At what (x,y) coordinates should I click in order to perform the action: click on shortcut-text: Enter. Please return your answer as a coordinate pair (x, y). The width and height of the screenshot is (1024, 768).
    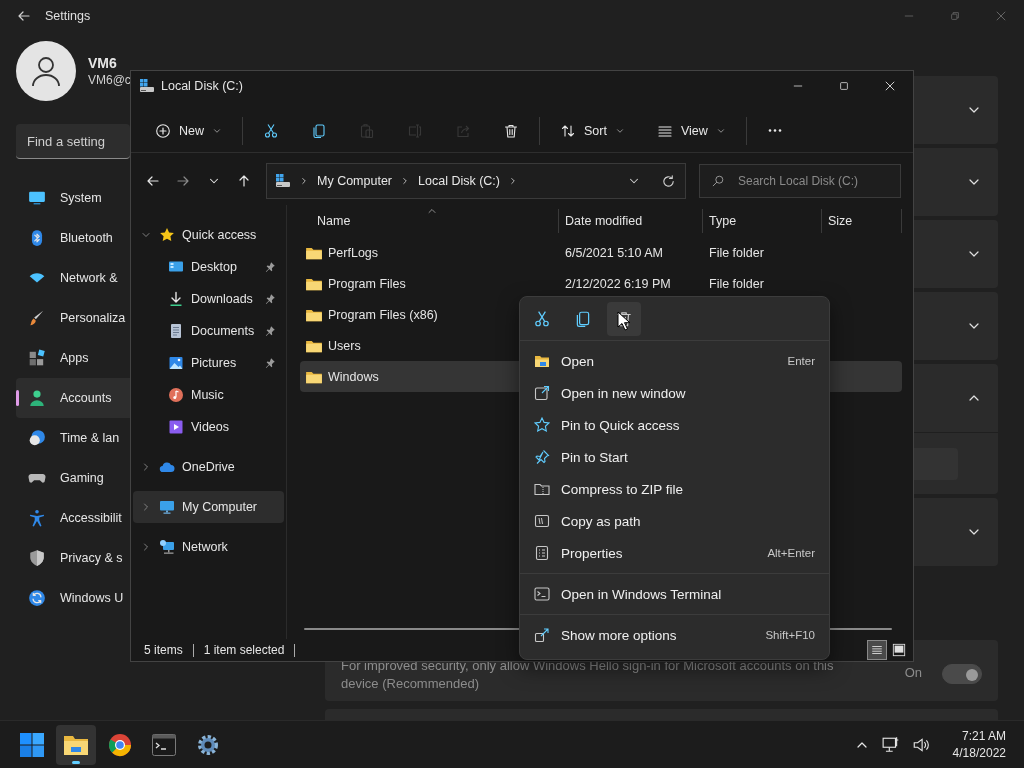
    Looking at the image, I should click on (801, 361).